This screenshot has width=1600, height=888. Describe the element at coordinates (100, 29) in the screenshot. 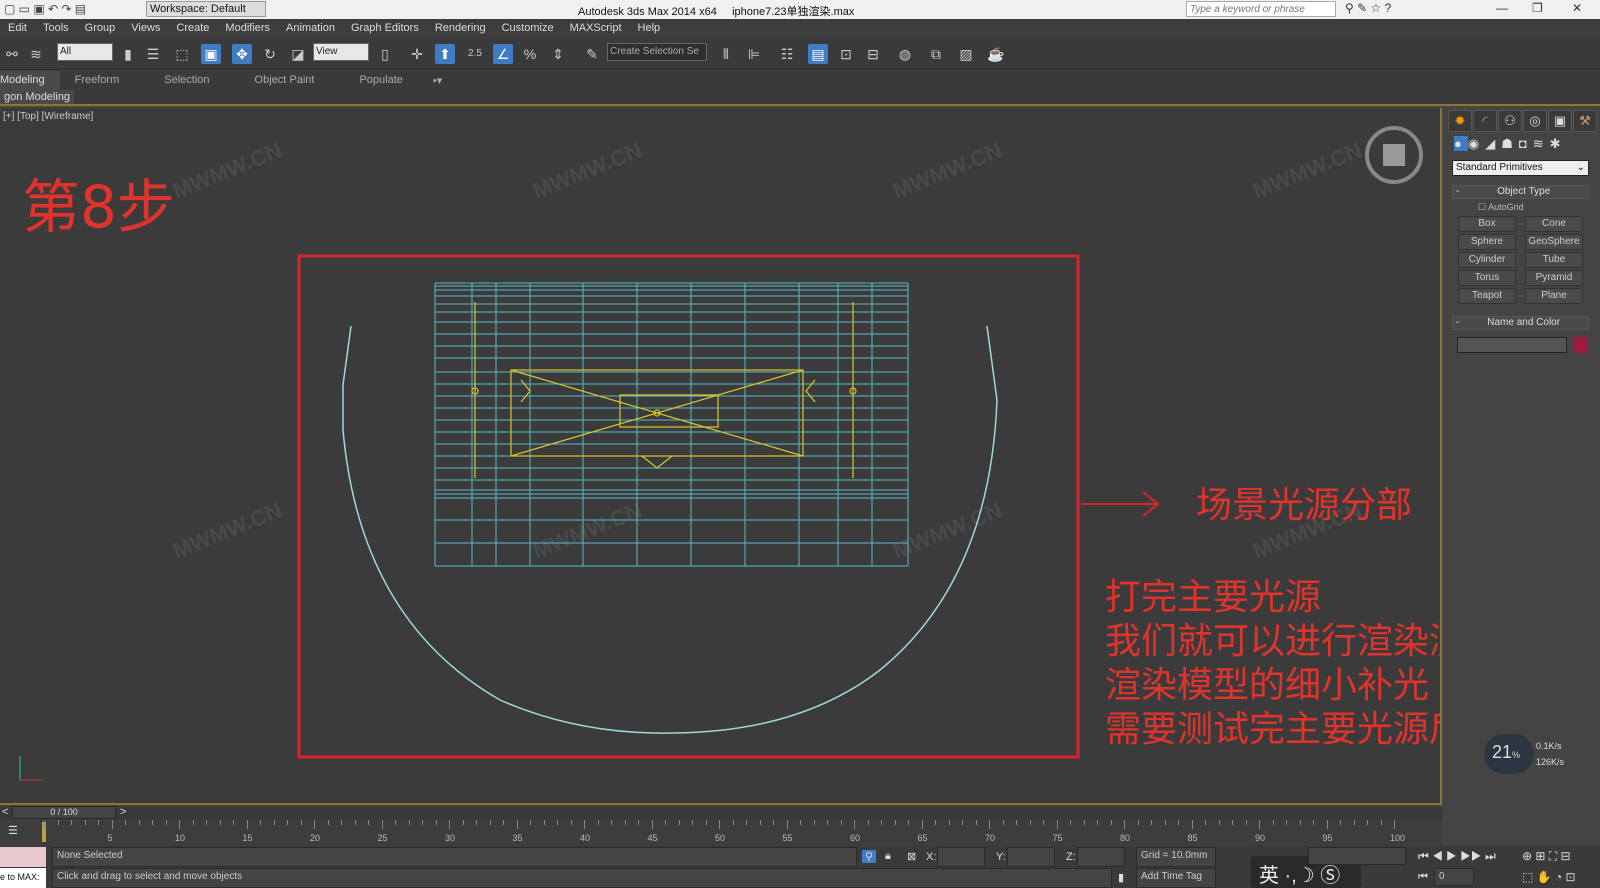

I see `menu-group: Group` at that location.